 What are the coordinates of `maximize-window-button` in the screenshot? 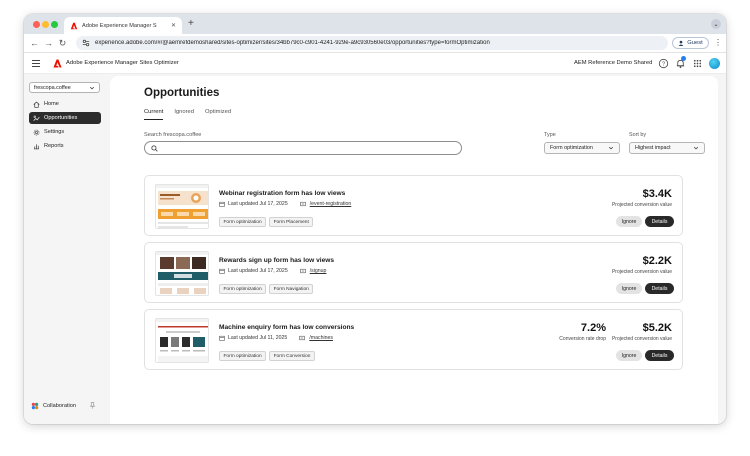 It's located at (54, 24).